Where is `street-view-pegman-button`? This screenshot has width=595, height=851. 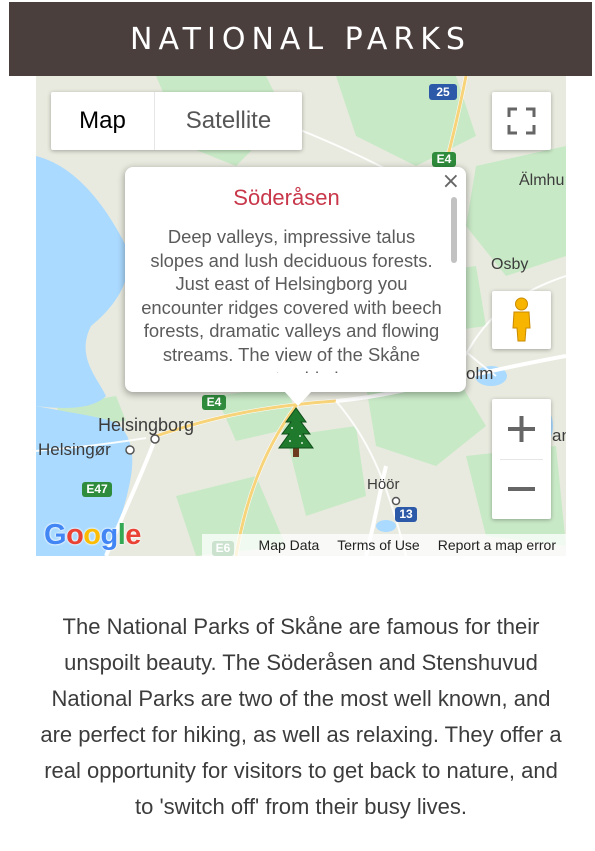
street-view-pegman-button is located at coordinates (521, 320).